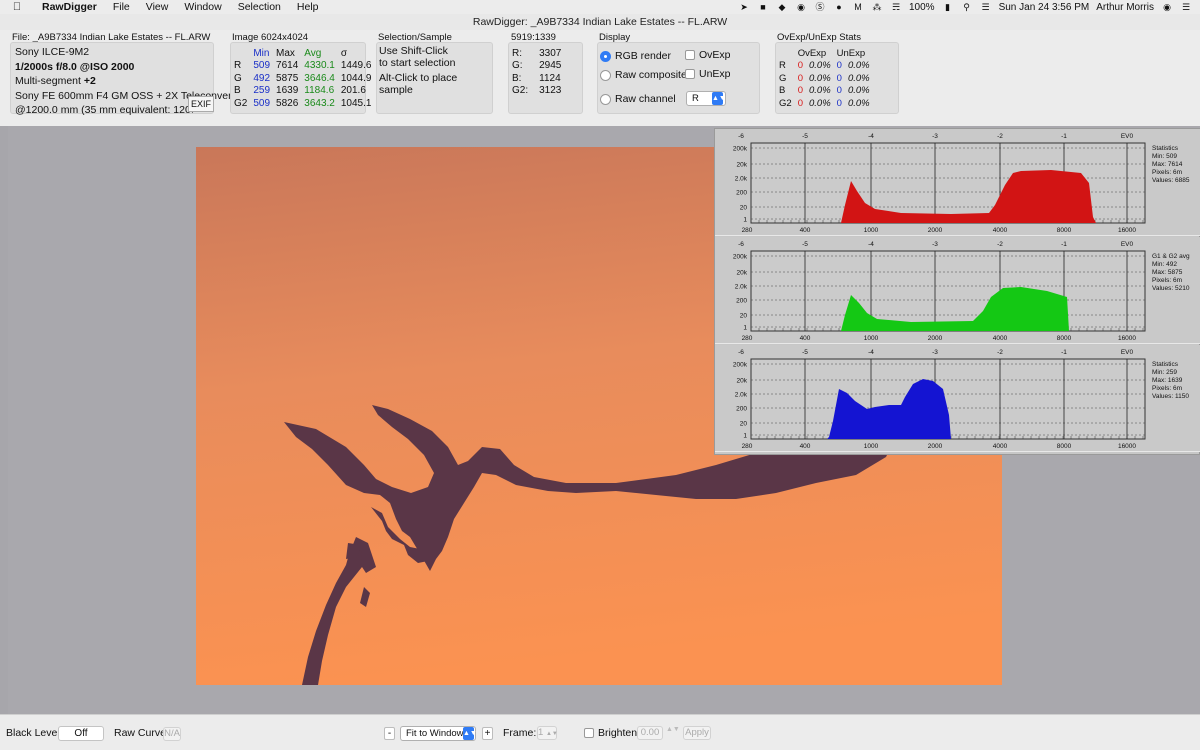  I want to click on rgb-render-radio, so click(605, 56).